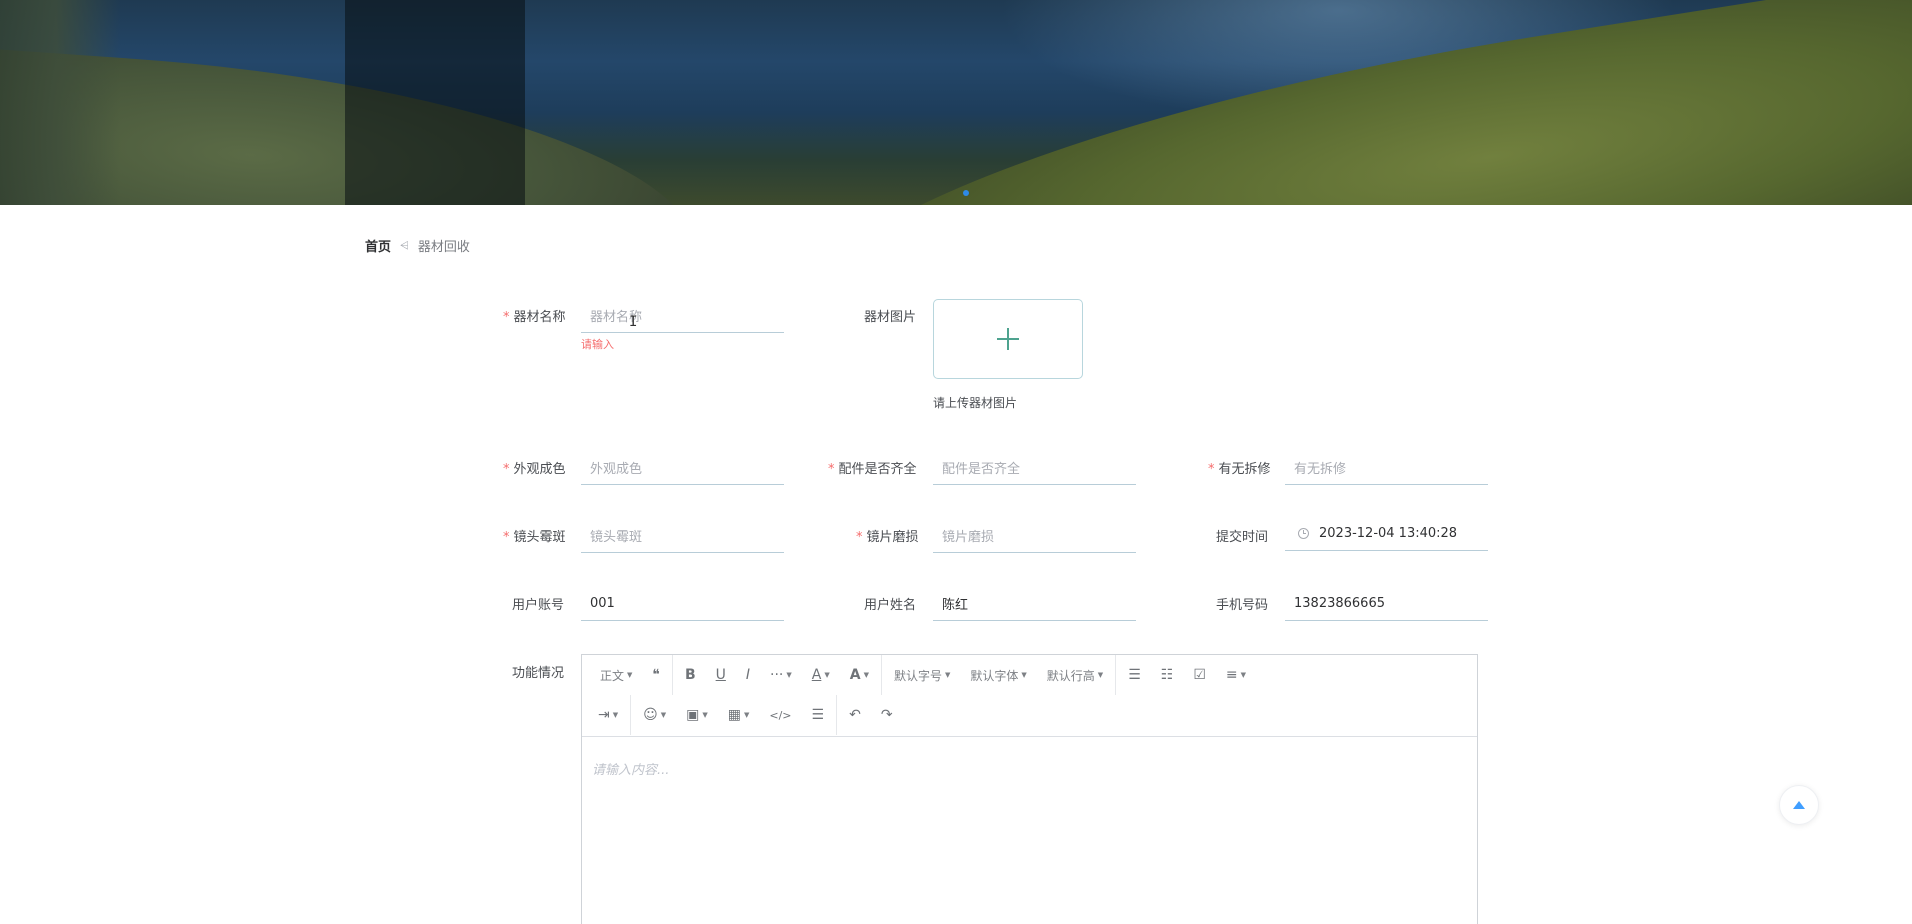  Describe the element at coordinates (887, 537) in the screenshot. I see `lens-wear-label: * 镜片磨损` at that location.